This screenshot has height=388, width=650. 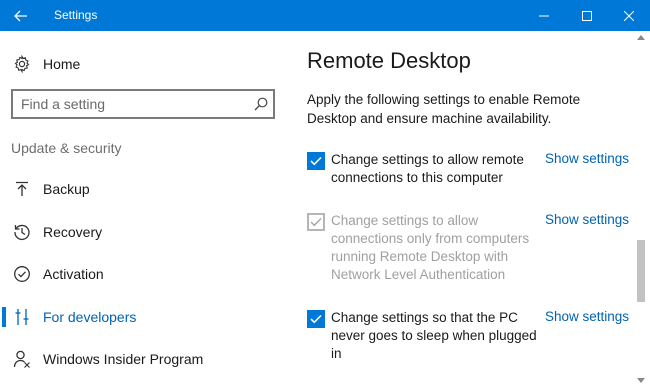 I want to click on title-bar: Settings, so click(x=325, y=15).